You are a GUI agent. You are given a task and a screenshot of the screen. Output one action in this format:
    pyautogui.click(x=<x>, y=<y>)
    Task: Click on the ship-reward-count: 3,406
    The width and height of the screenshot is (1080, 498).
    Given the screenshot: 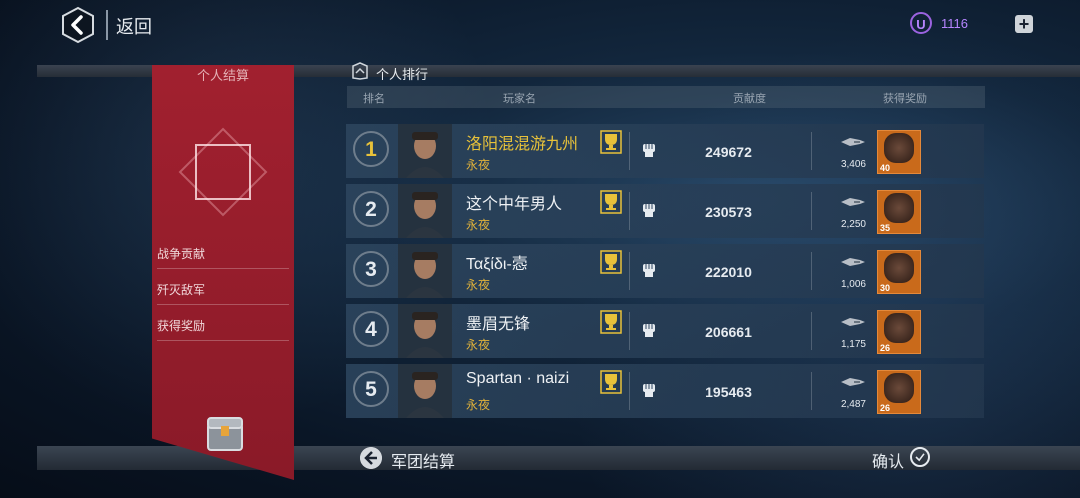 What is the action you would take?
    pyautogui.click(x=853, y=164)
    